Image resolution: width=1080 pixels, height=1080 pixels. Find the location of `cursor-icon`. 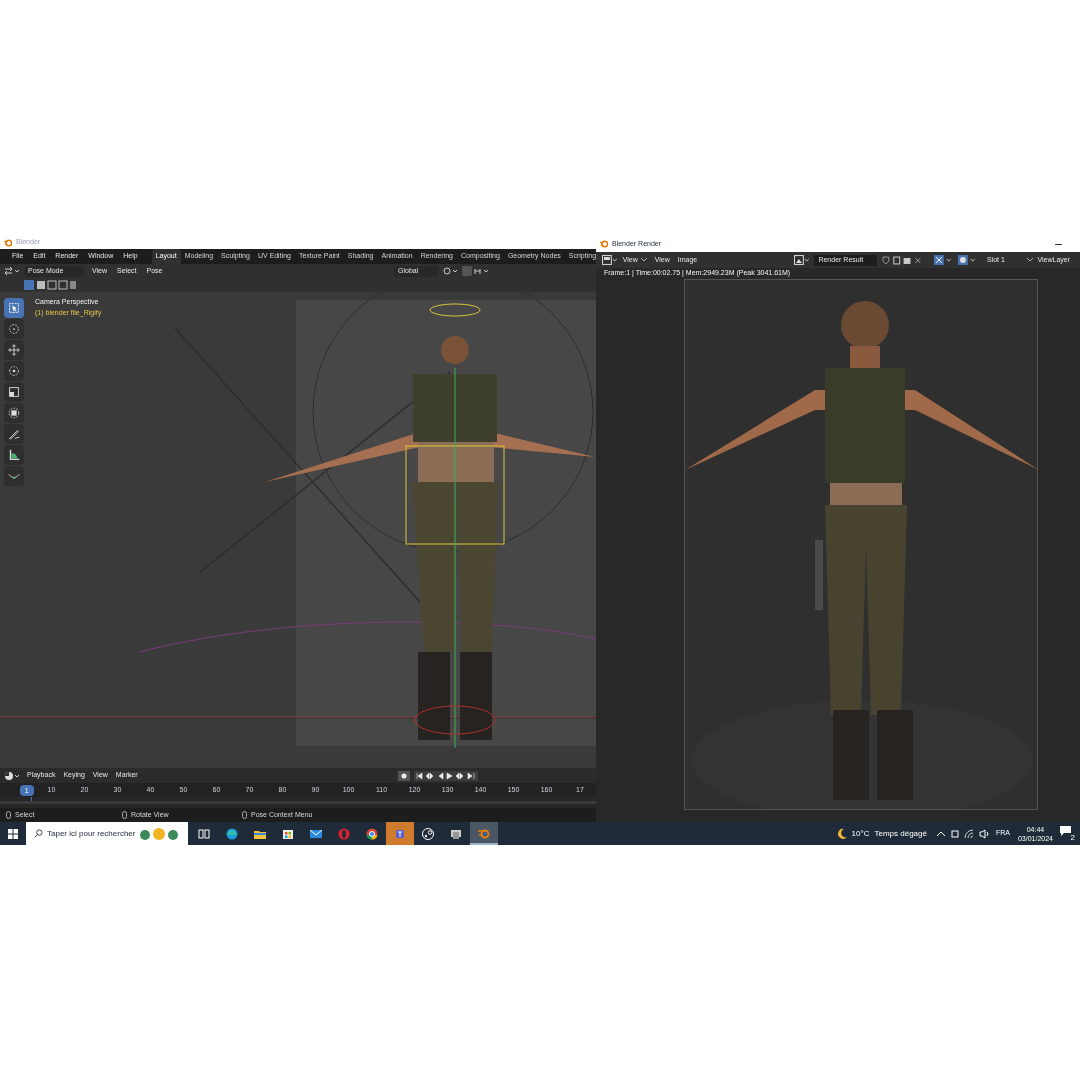

cursor-icon is located at coordinates (14, 329).